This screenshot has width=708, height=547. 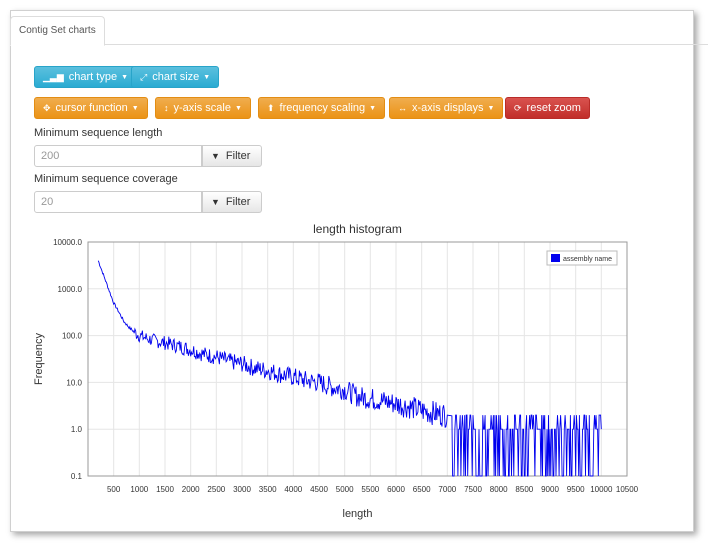 I want to click on min-coverage-input, so click(x=118, y=202).